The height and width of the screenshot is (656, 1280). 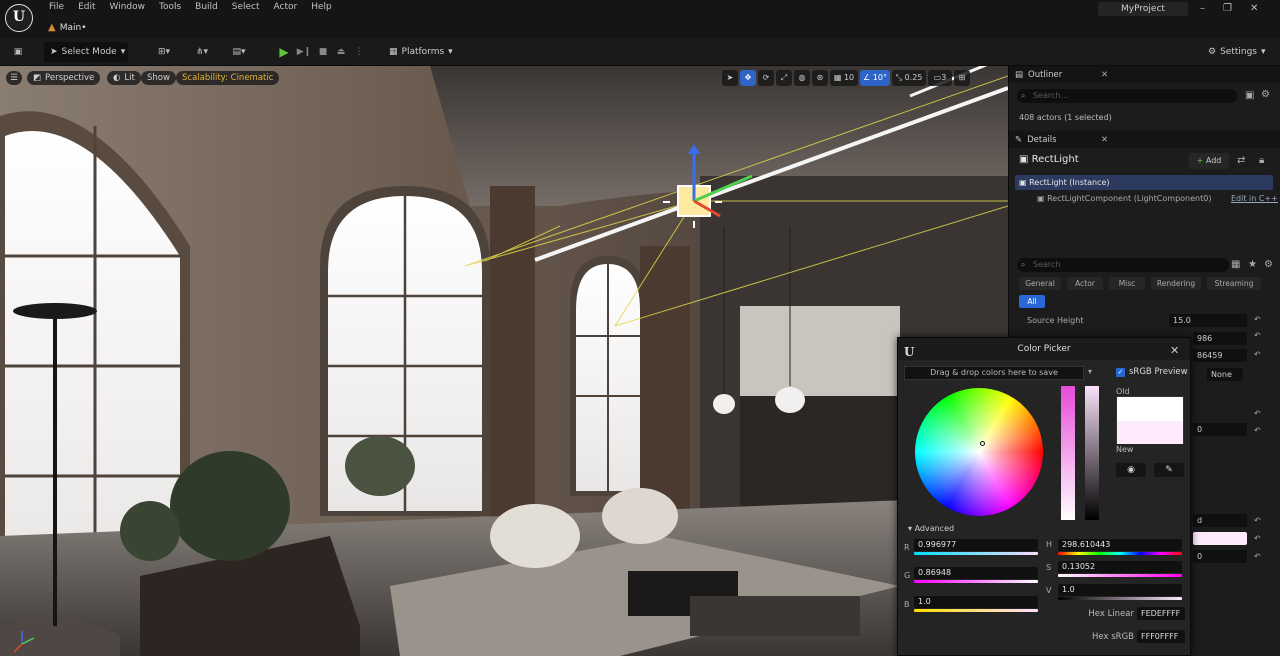 What do you see at coordinates (19, 18) in the screenshot?
I see `unreal-logo-icon: U` at bounding box center [19, 18].